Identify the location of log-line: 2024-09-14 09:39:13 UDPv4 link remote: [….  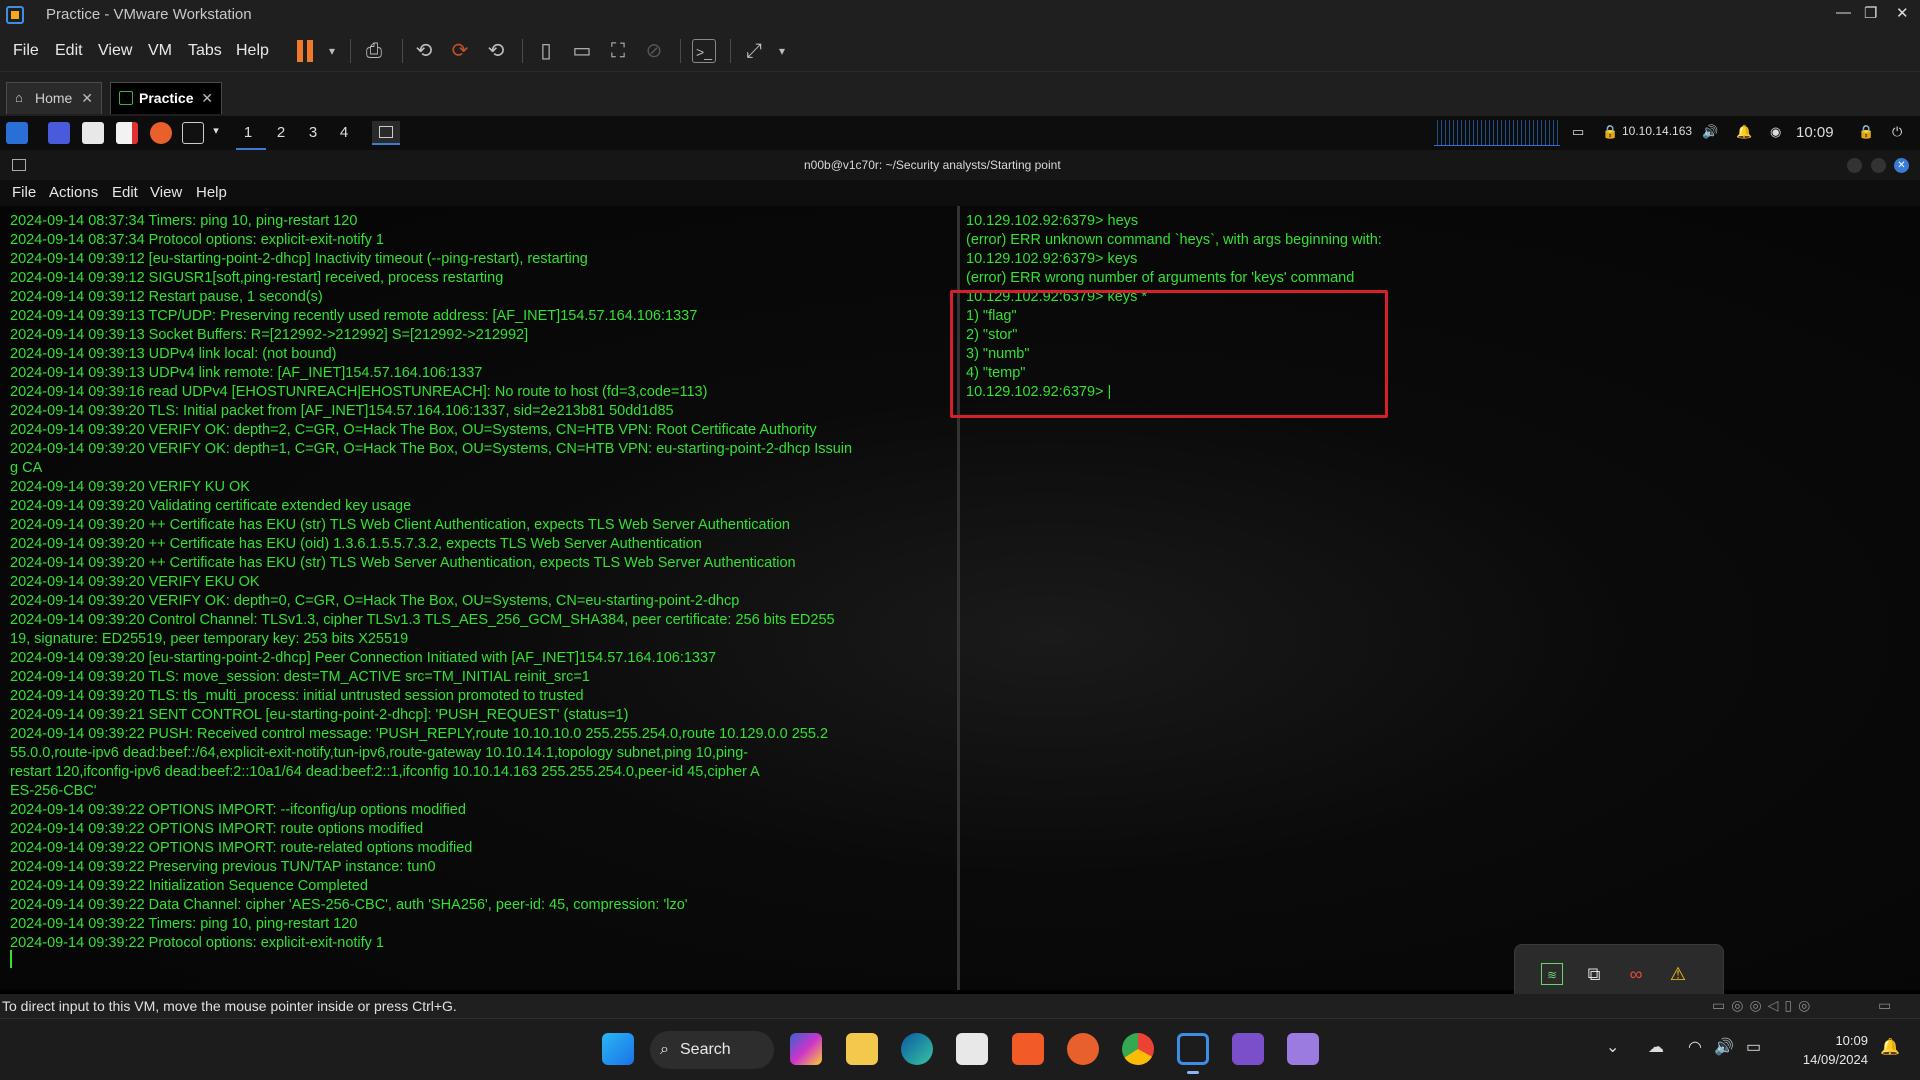
(246, 373).